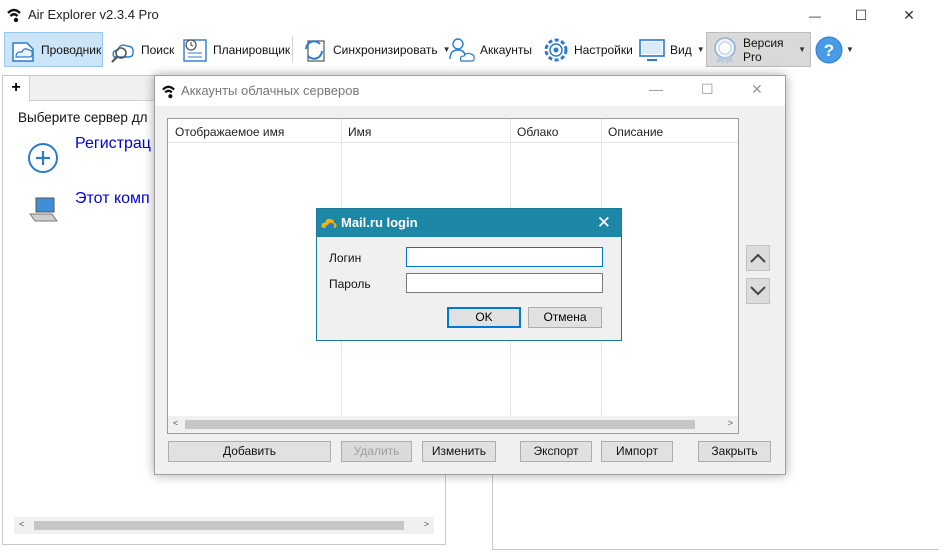 The image size is (939, 550). I want to click on move-down-button, so click(758, 291).